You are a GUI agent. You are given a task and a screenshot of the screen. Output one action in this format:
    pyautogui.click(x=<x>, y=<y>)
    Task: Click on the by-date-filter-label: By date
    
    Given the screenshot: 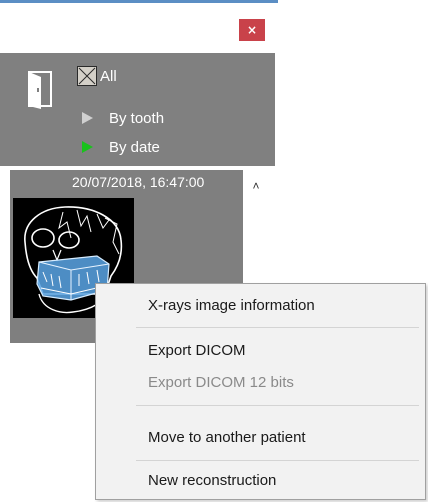 What is the action you would take?
    pyautogui.click(x=134, y=147)
    